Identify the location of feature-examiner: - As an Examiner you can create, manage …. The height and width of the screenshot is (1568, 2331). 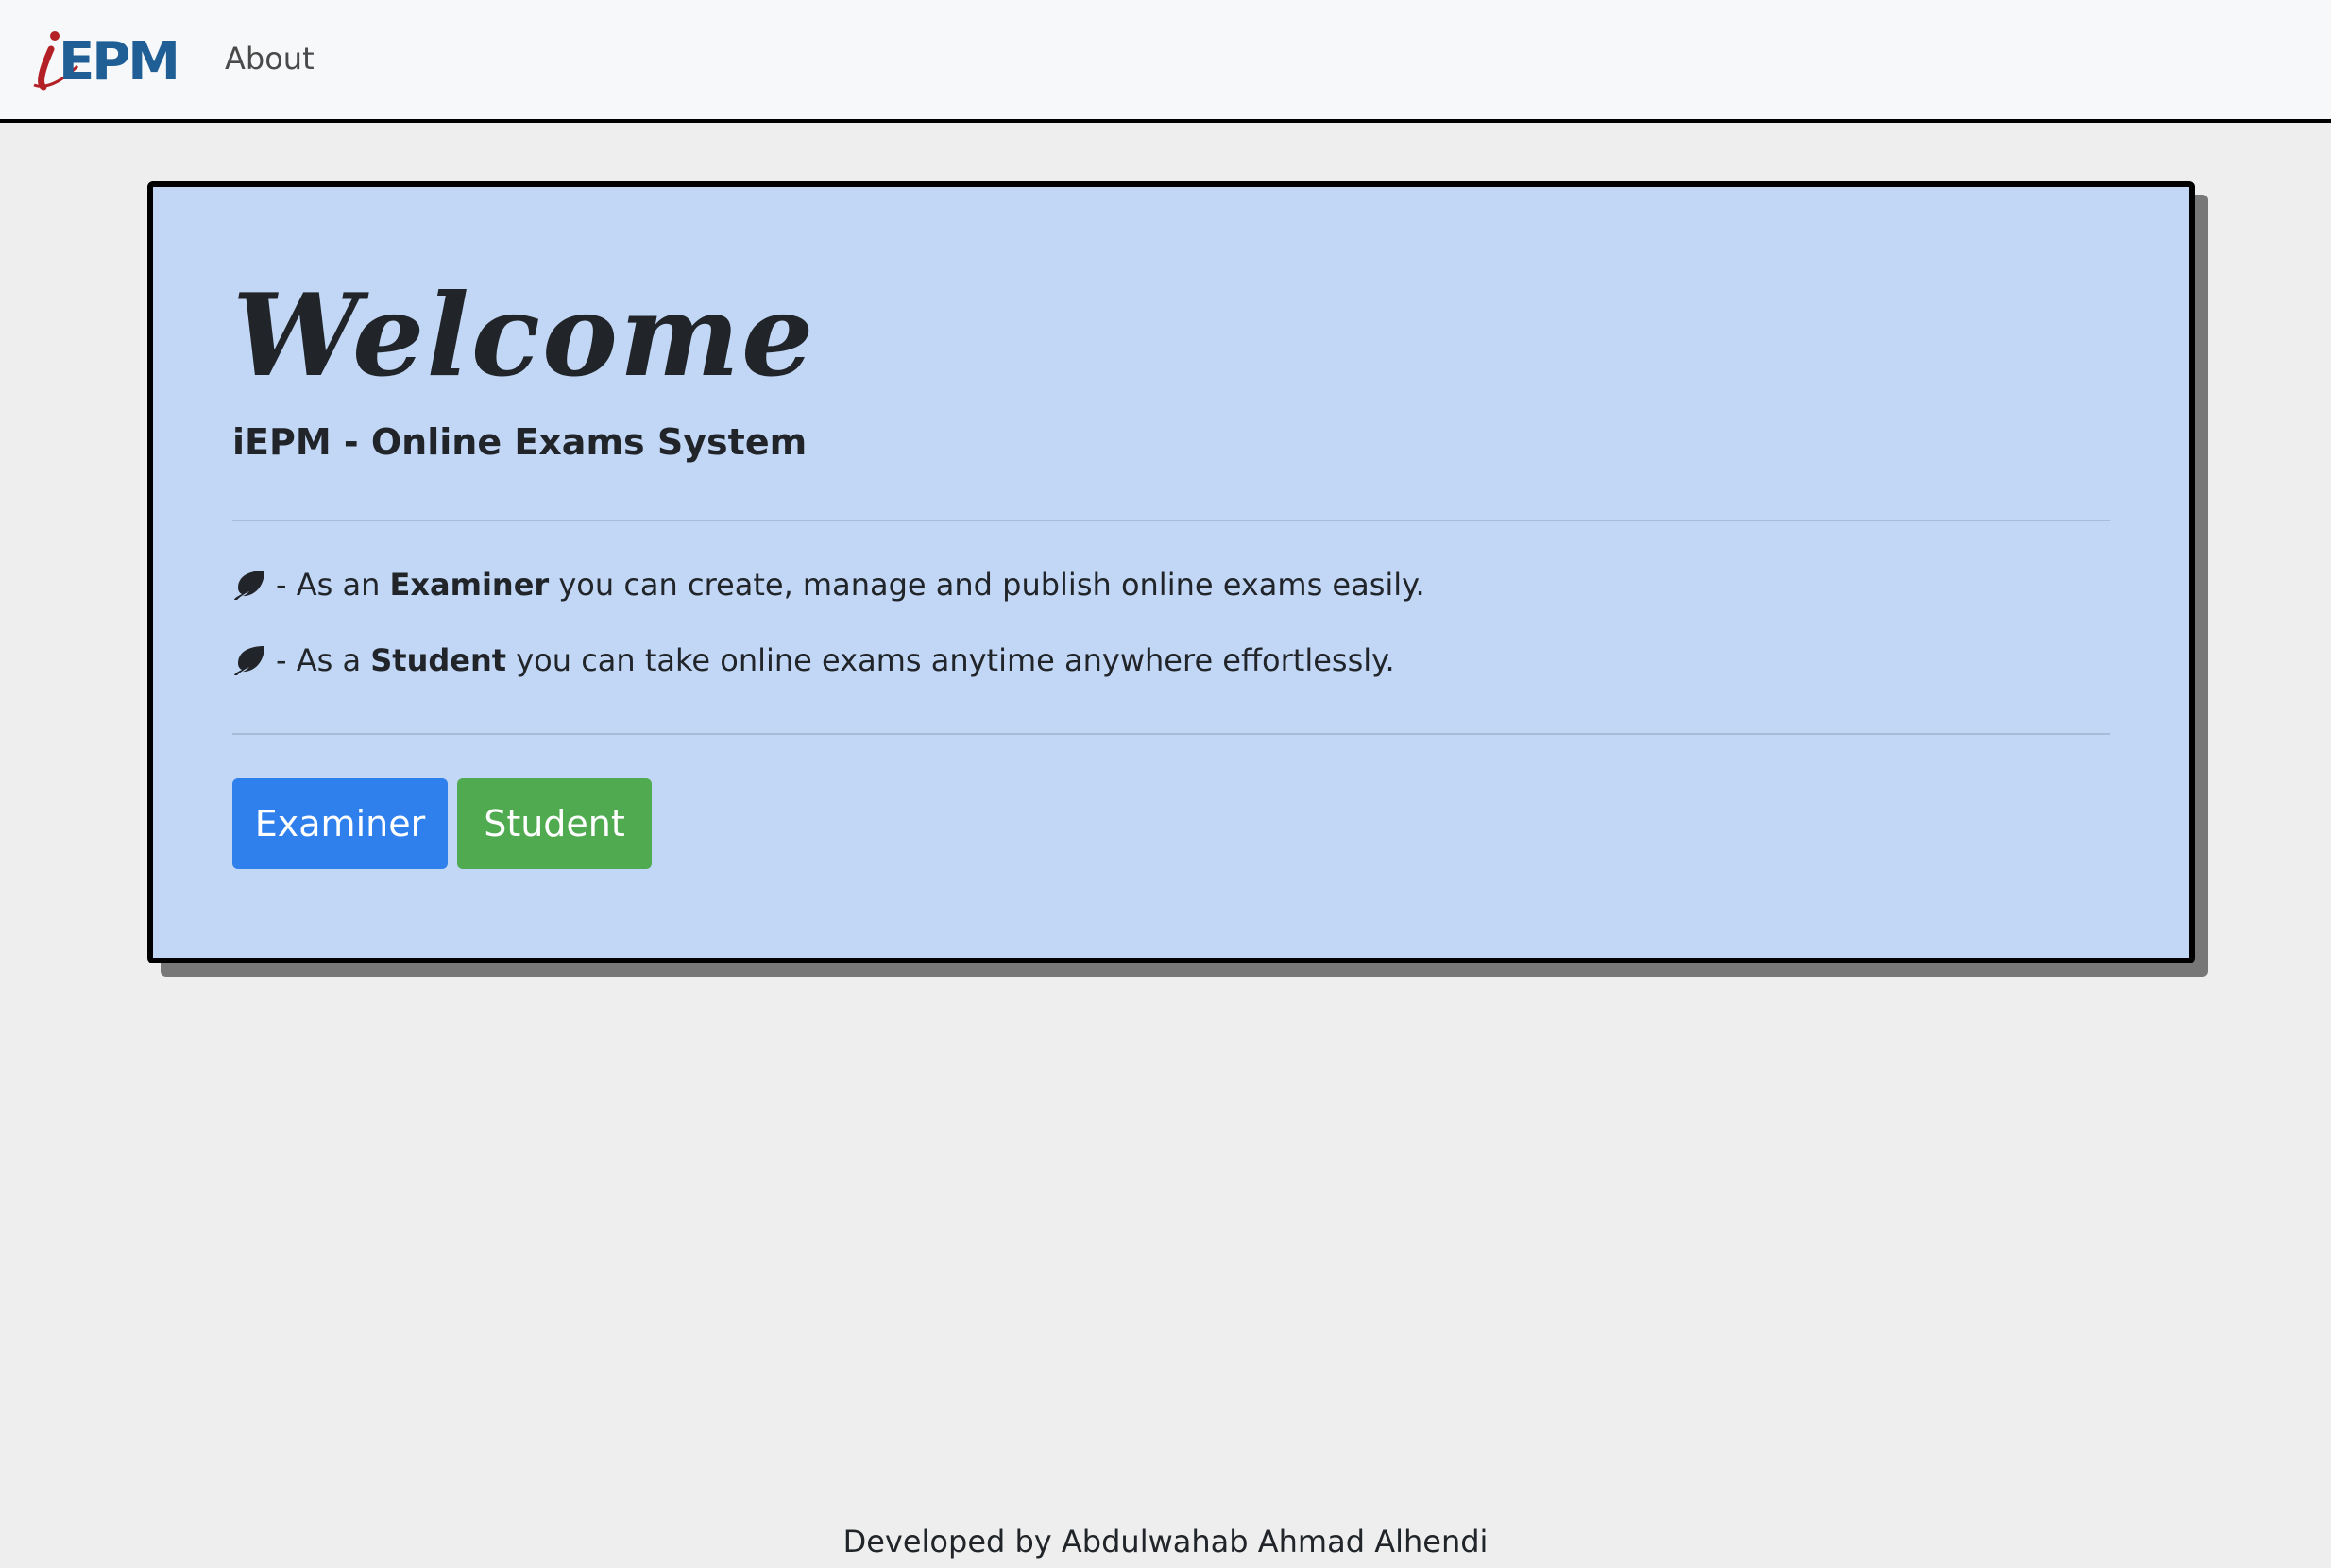
(828, 585).